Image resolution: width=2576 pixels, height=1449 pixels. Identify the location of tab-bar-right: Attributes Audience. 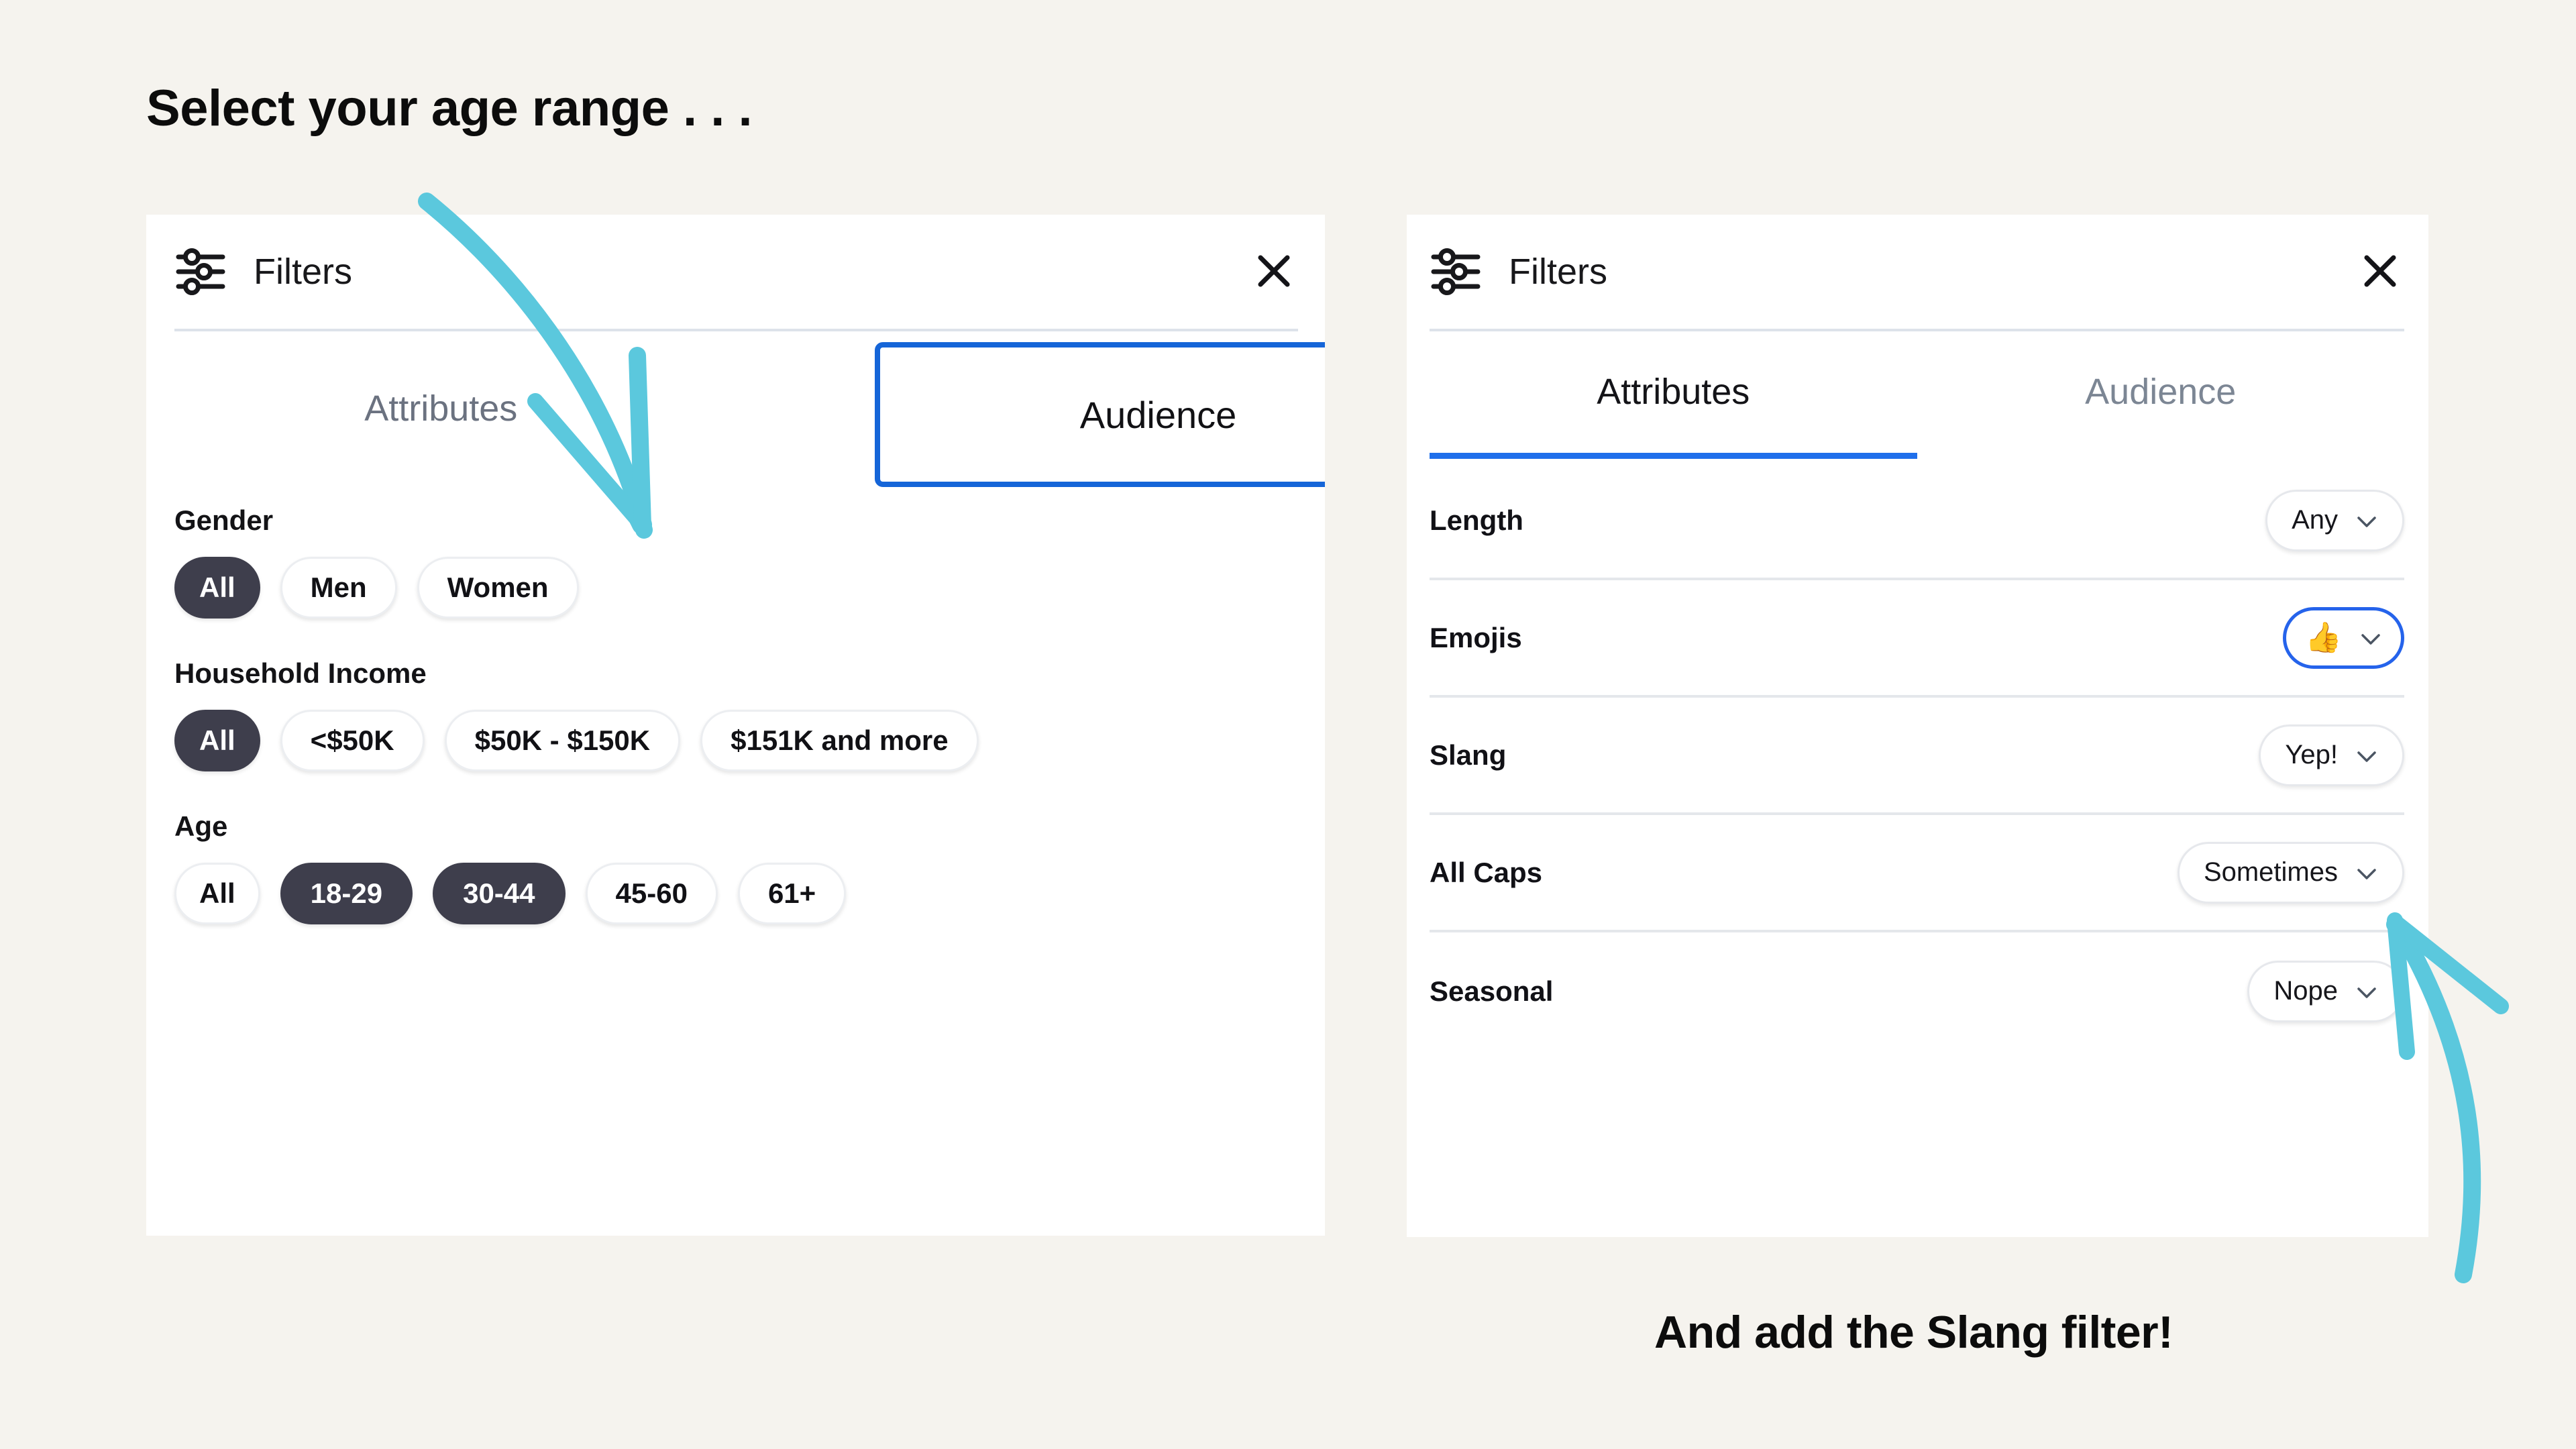
(1917, 395).